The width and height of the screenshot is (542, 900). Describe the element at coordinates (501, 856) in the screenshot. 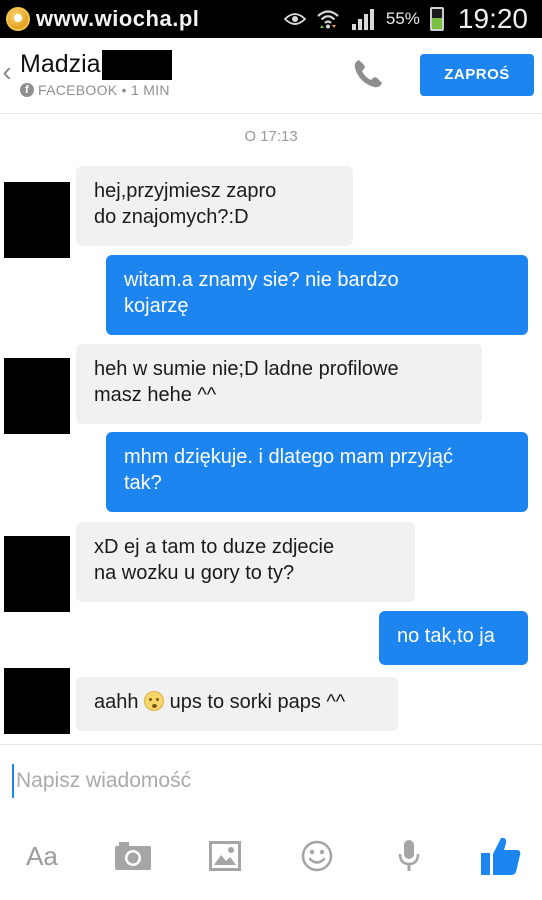

I see `thumbs-up-icon` at that location.